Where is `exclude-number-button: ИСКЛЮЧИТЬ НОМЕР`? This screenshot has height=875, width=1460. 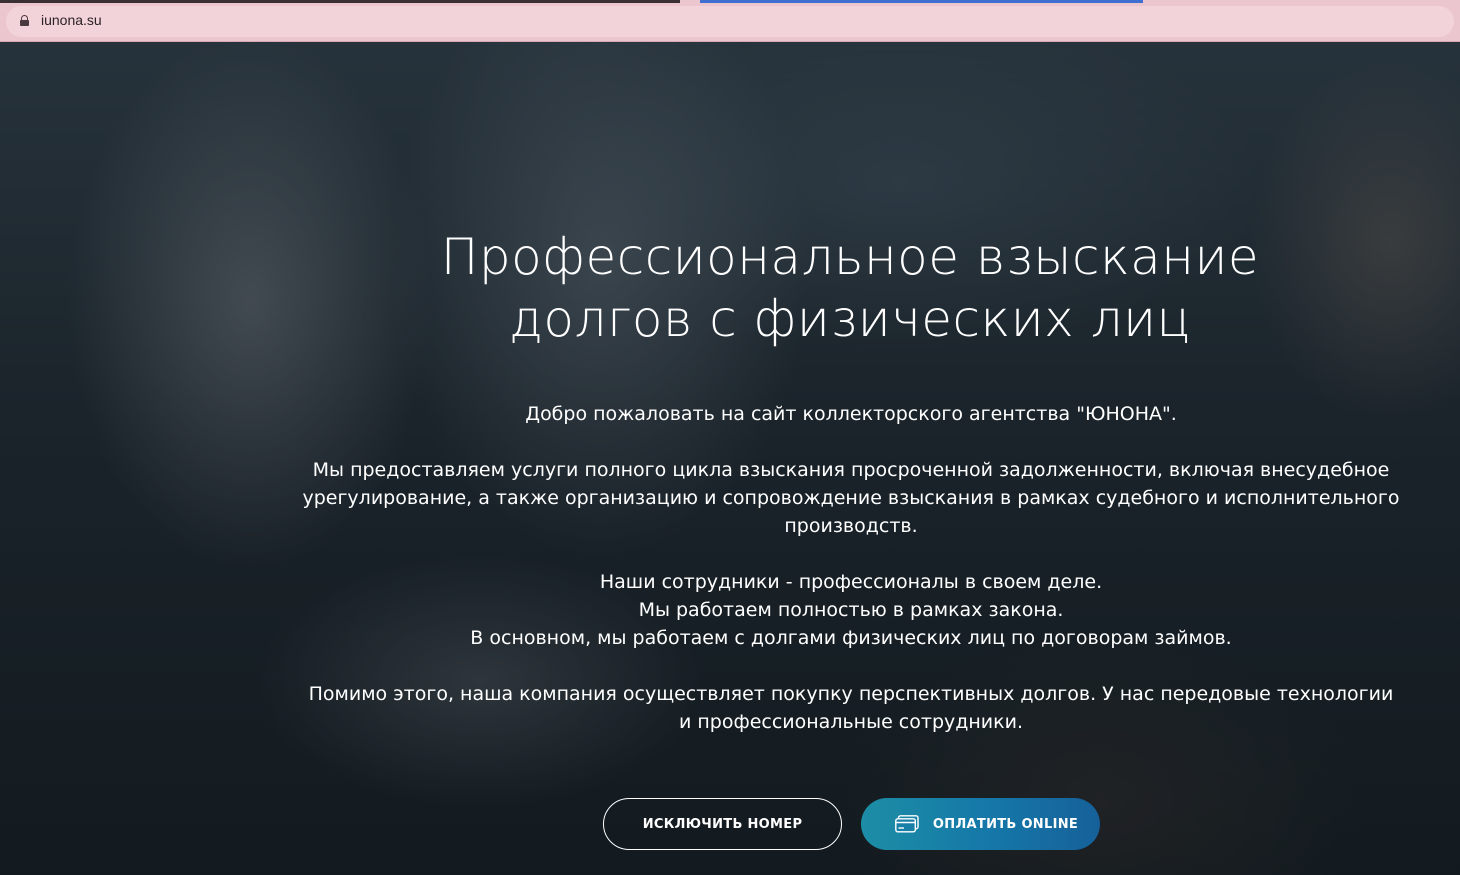 exclude-number-button: ИСКЛЮЧИТЬ НОМЕР is located at coordinates (722, 824).